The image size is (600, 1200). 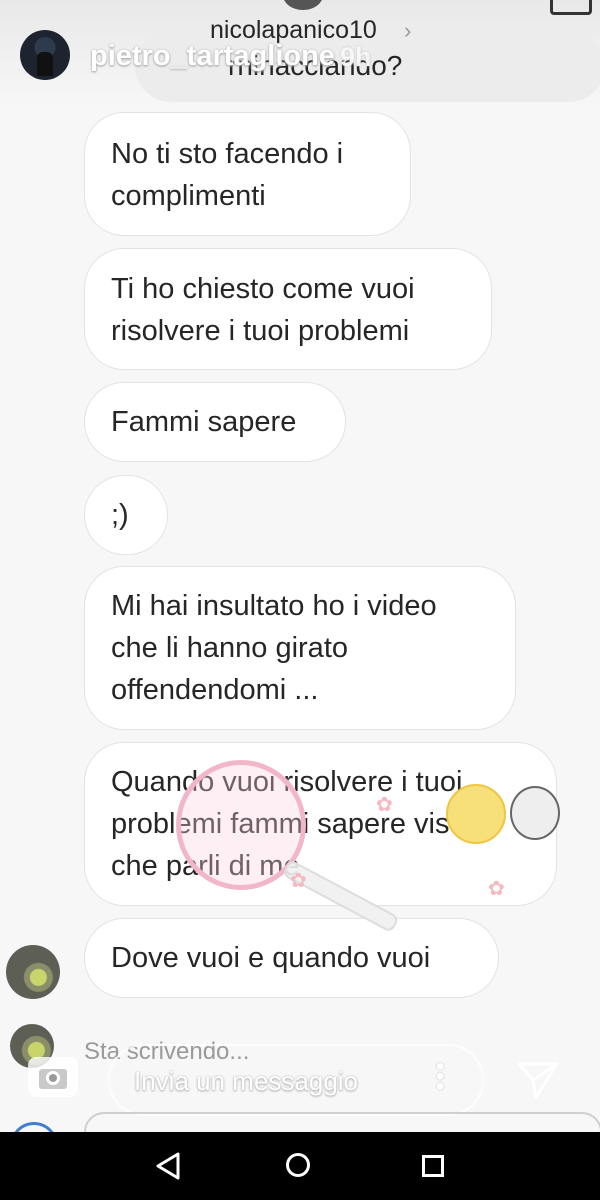 I want to click on message-input-placeholder: Invia un messaggio, so click(x=246, y=1081).